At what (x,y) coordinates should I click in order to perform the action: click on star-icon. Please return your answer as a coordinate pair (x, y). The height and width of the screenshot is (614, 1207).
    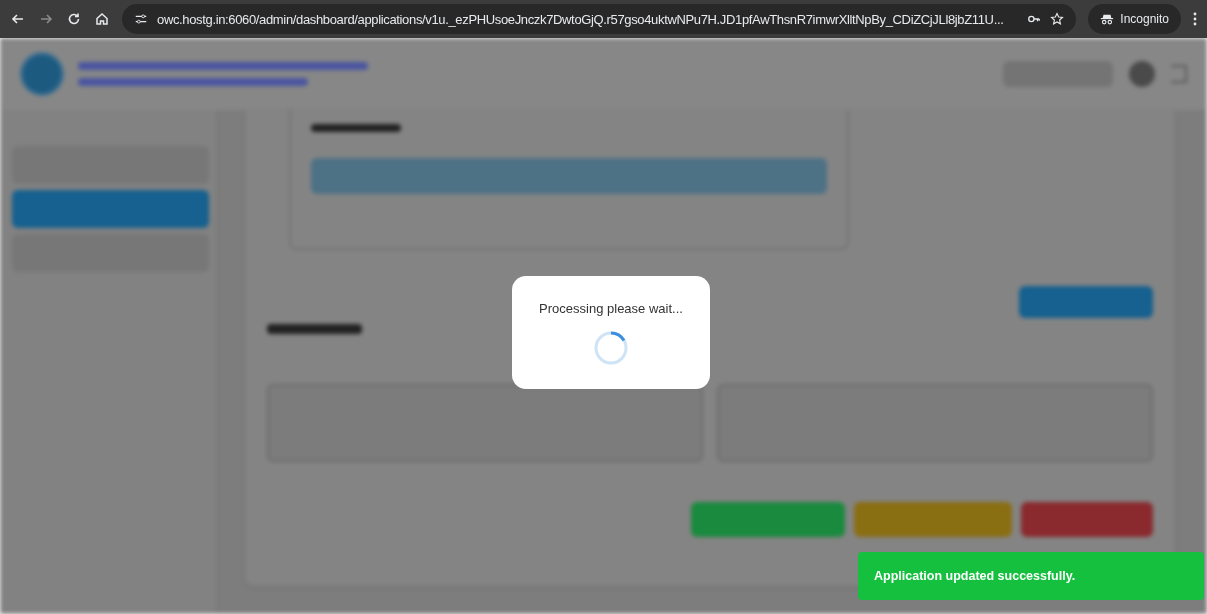
    Looking at the image, I should click on (1057, 19).